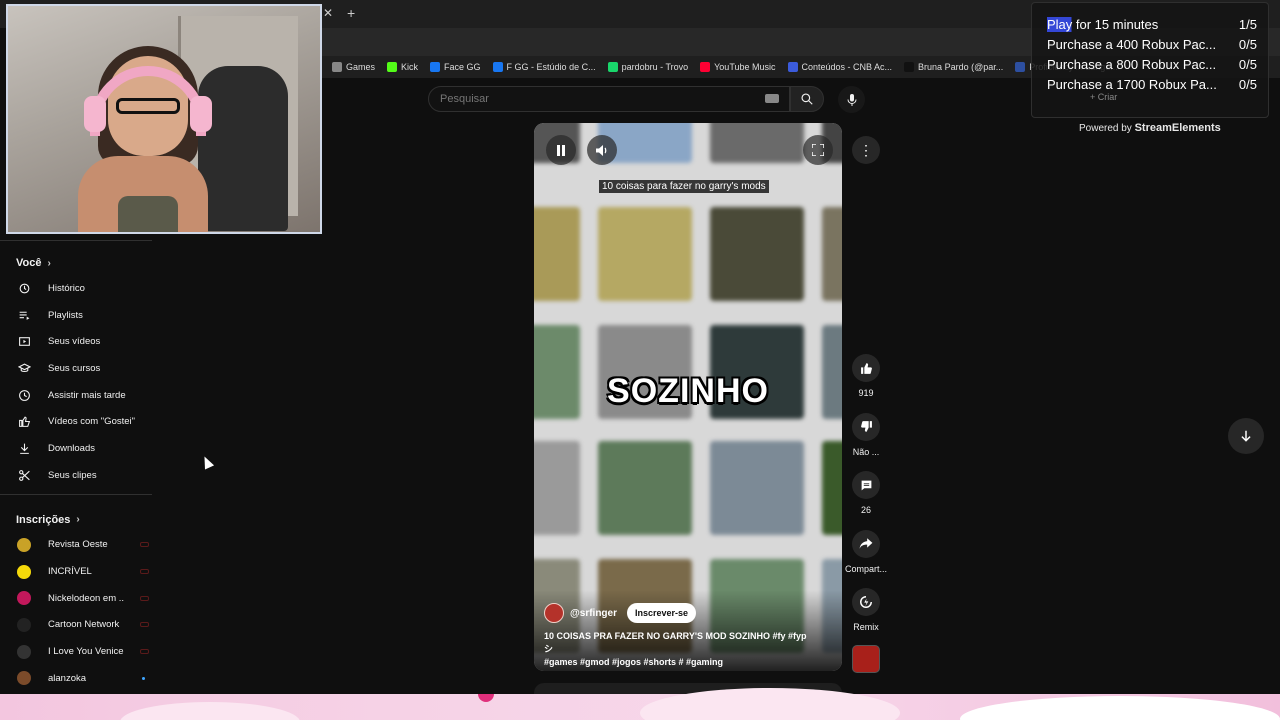 The width and height of the screenshot is (1280, 720). What do you see at coordinates (602, 150) in the screenshot?
I see `volume-button` at bounding box center [602, 150].